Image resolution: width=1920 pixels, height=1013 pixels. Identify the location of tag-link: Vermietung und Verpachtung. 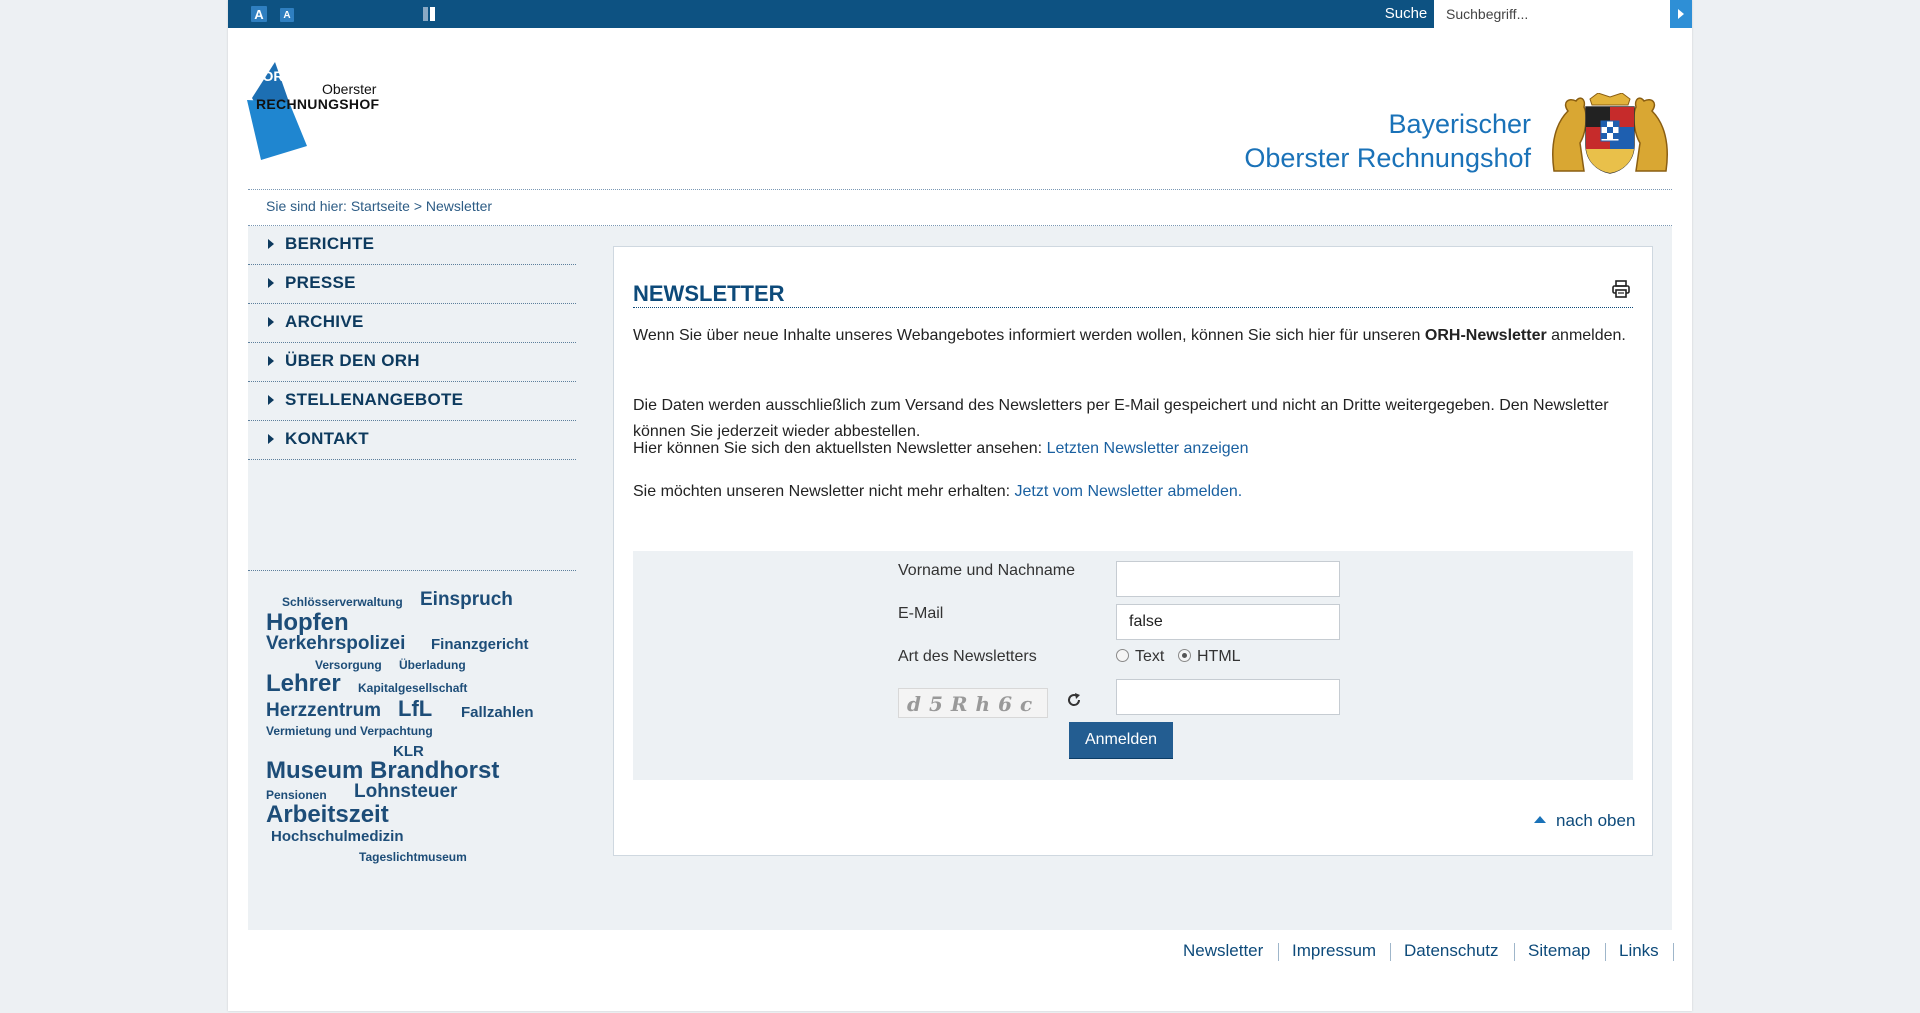
(349, 731).